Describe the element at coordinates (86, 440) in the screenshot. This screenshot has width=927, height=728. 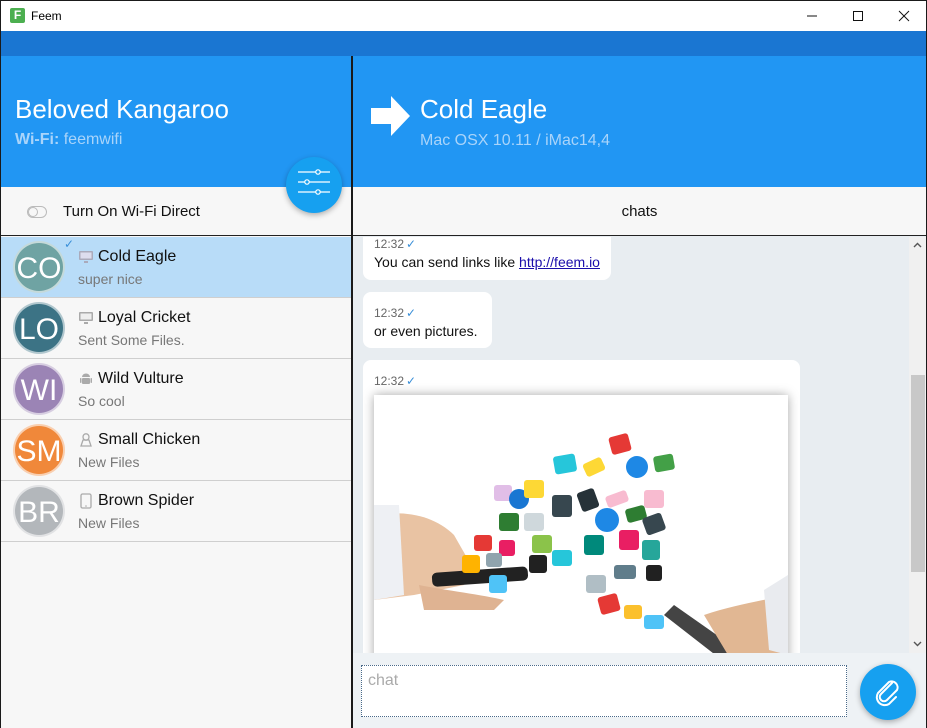
I see `linux-icon` at that location.